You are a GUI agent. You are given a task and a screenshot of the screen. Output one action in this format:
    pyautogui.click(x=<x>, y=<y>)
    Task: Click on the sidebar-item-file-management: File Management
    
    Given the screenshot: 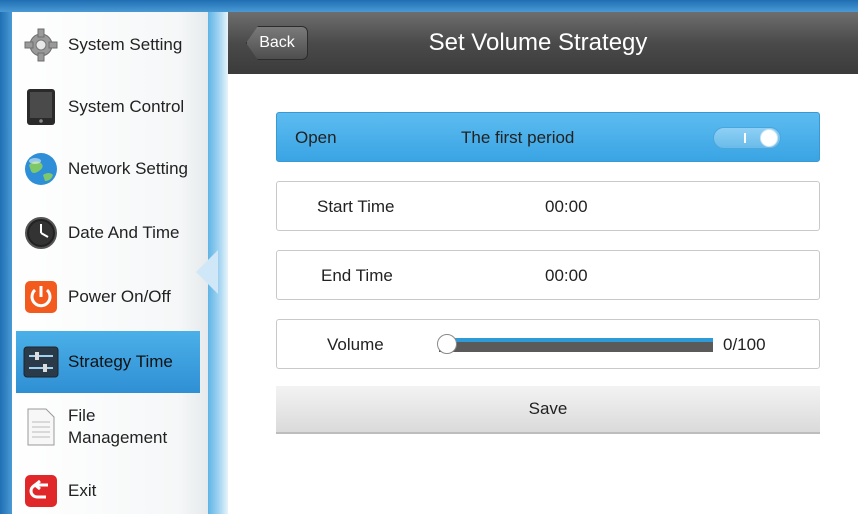 What is the action you would take?
    pyautogui.click(x=108, y=427)
    